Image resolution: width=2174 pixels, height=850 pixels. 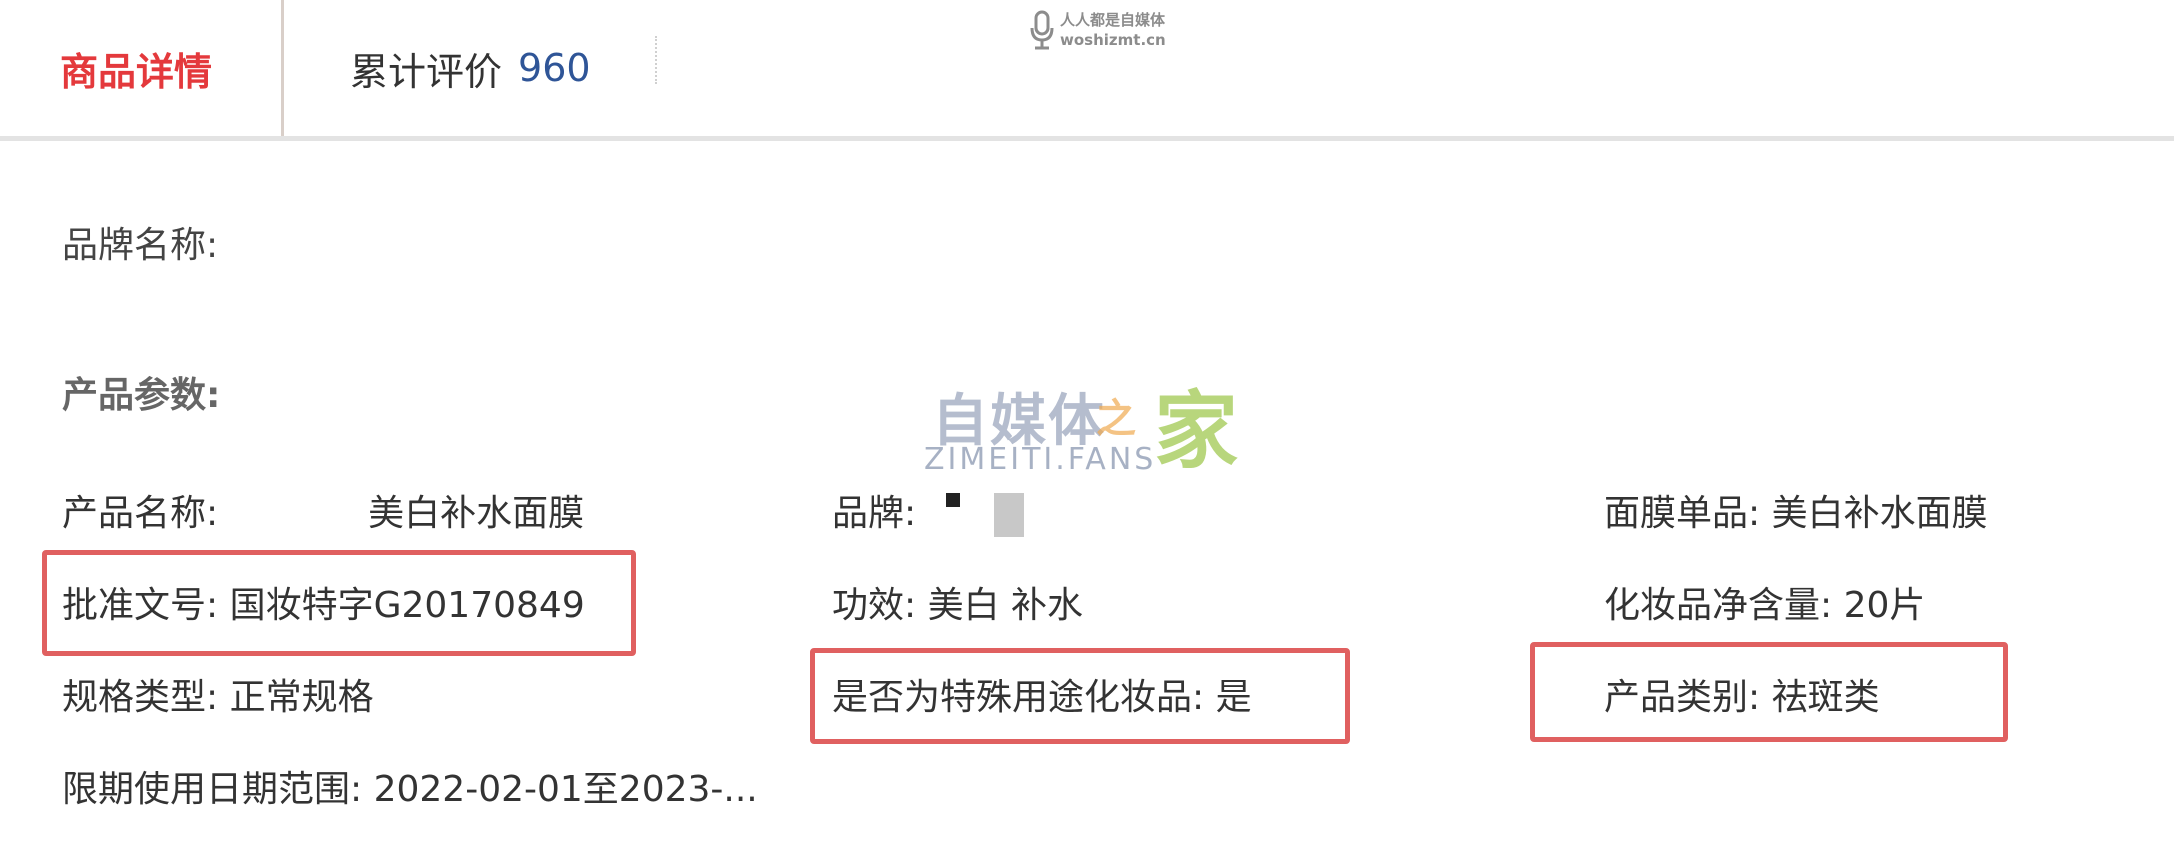 I want to click on spec-spec-type: 规格类型: 正常规格, so click(x=218, y=694).